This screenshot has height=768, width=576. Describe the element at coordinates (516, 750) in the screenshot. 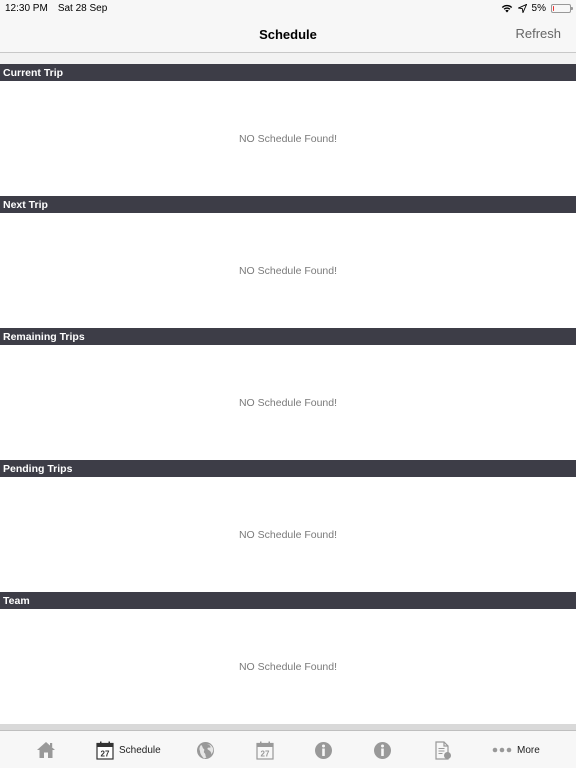

I see `tab-more: More` at that location.